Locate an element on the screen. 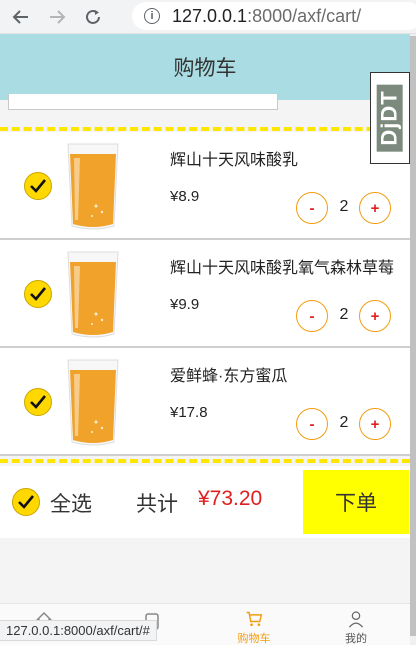 The height and width of the screenshot is (645, 416). info-icon: i is located at coordinates (152, 16).